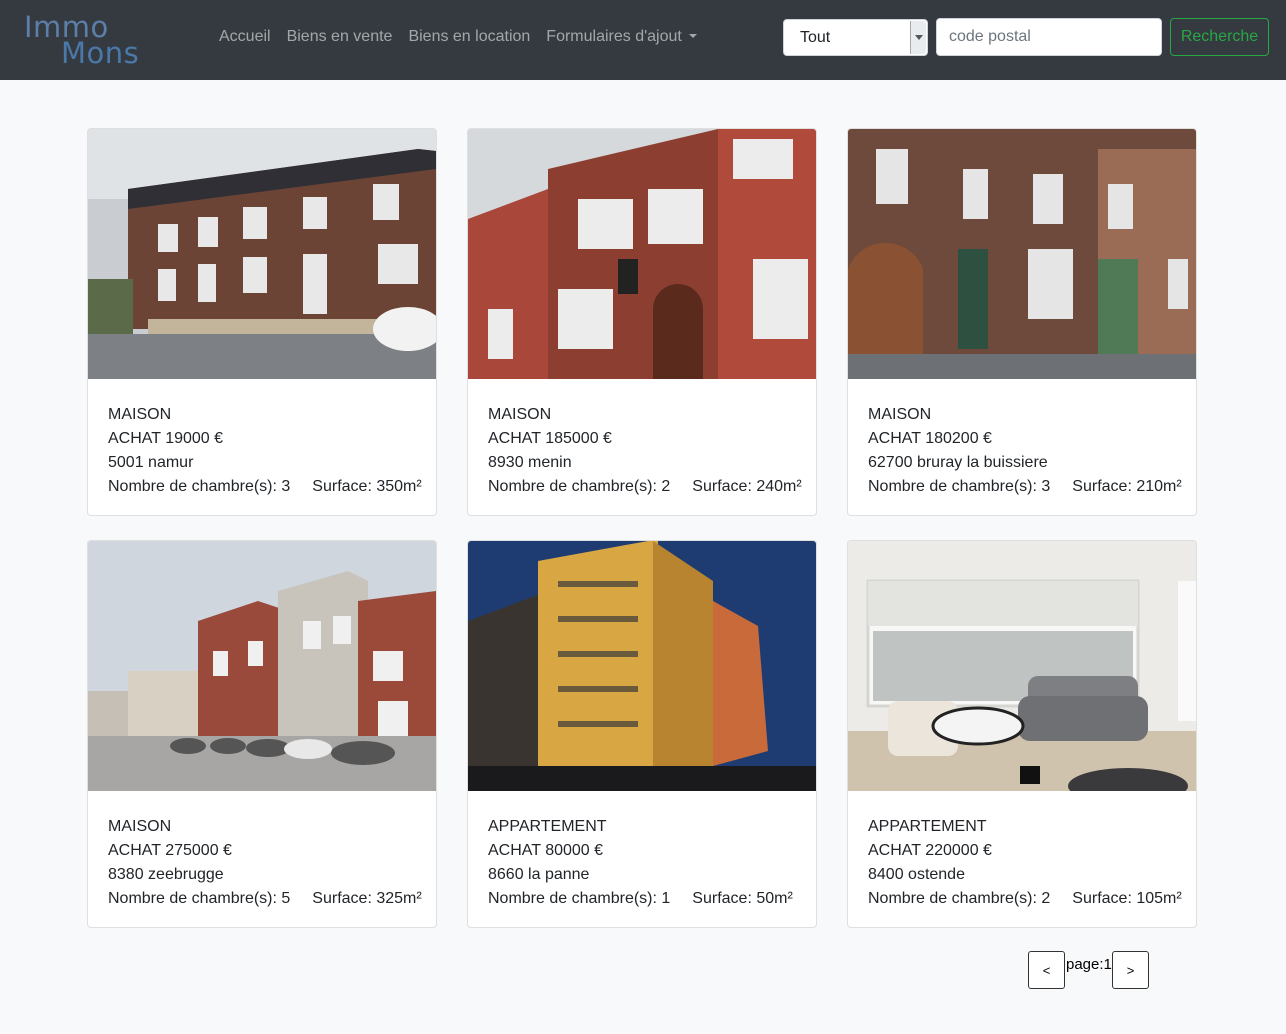  Describe the element at coordinates (100, 53) in the screenshot. I see `brand-line2: Mons` at that location.